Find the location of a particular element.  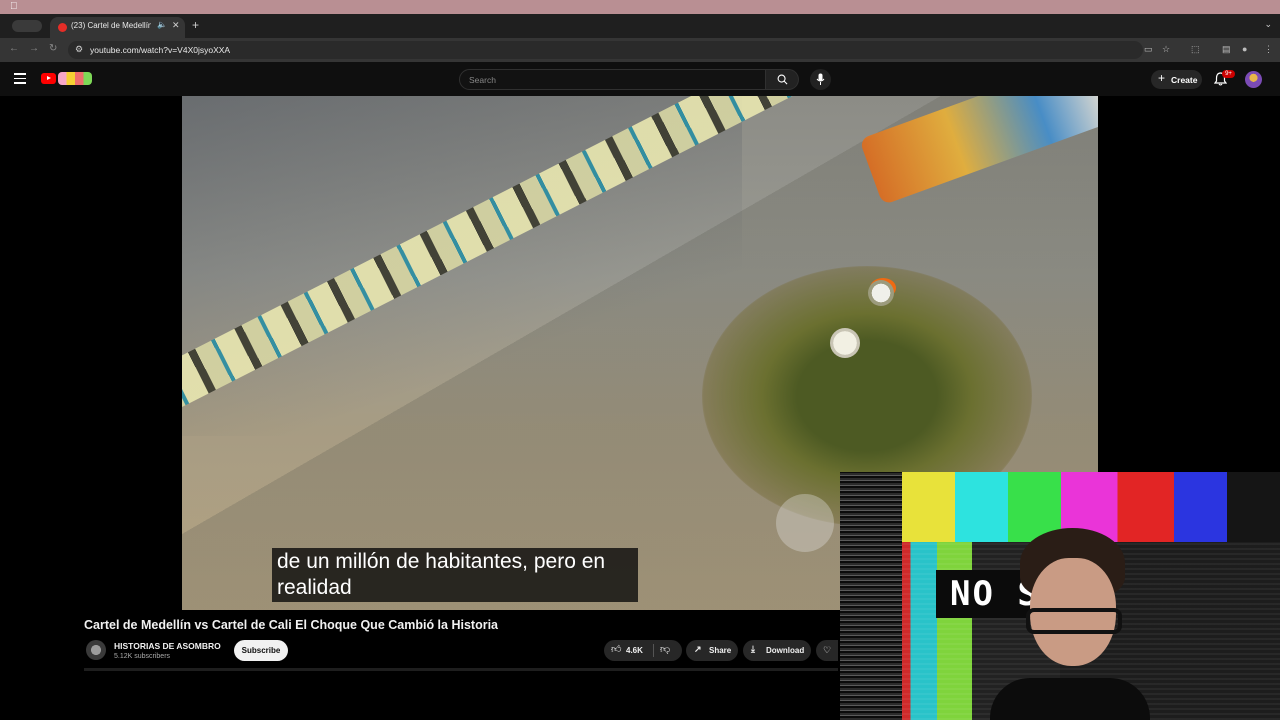

voice-search-button is located at coordinates (820, 79).